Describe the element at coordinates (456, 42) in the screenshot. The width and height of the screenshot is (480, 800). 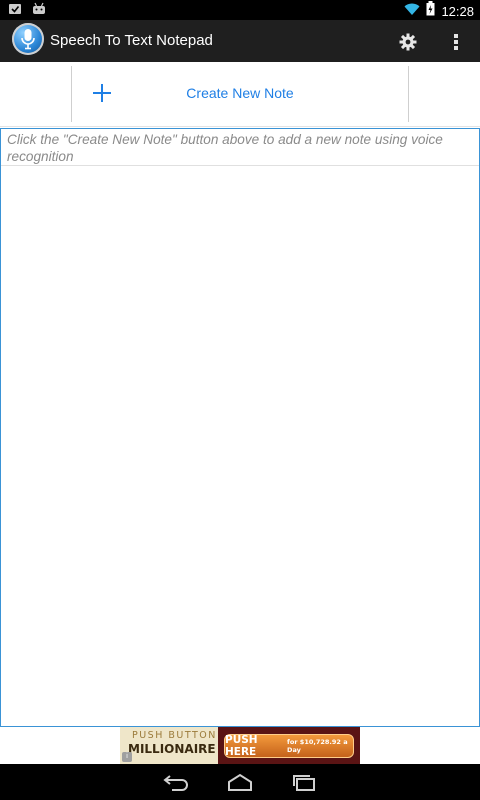
I see `overflow-menu-icon` at that location.